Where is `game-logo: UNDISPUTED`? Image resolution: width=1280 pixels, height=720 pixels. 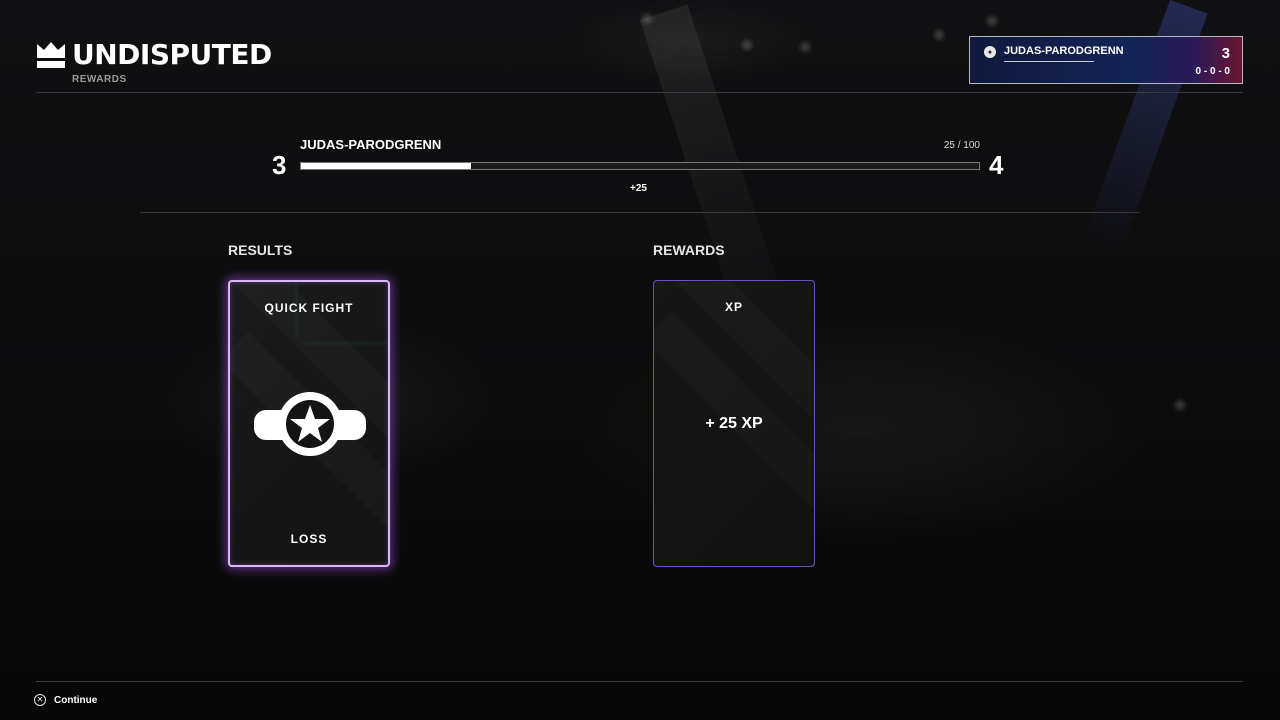 game-logo: UNDISPUTED is located at coordinates (154, 55).